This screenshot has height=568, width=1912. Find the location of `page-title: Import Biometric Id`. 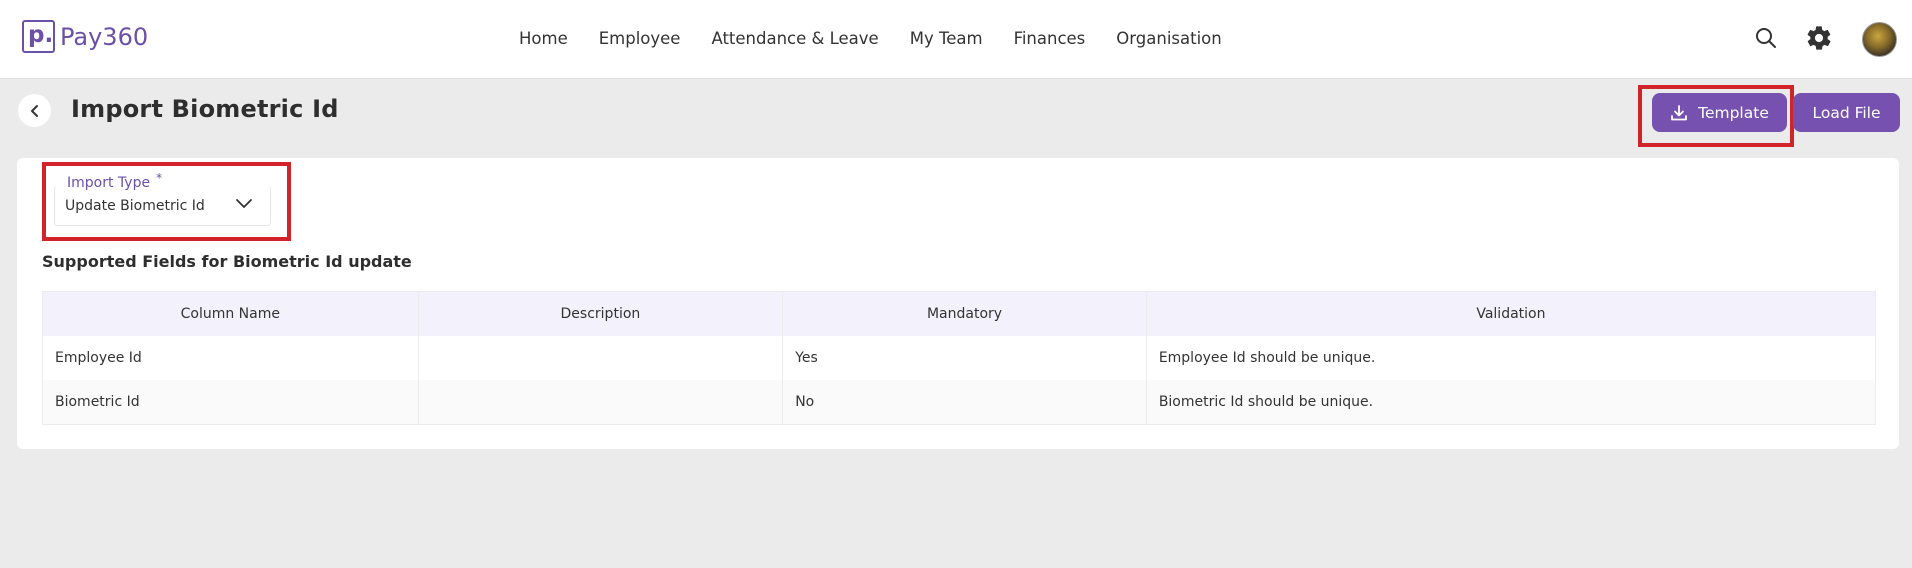

page-title: Import Biometric Id is located at coordinates (205, 109).